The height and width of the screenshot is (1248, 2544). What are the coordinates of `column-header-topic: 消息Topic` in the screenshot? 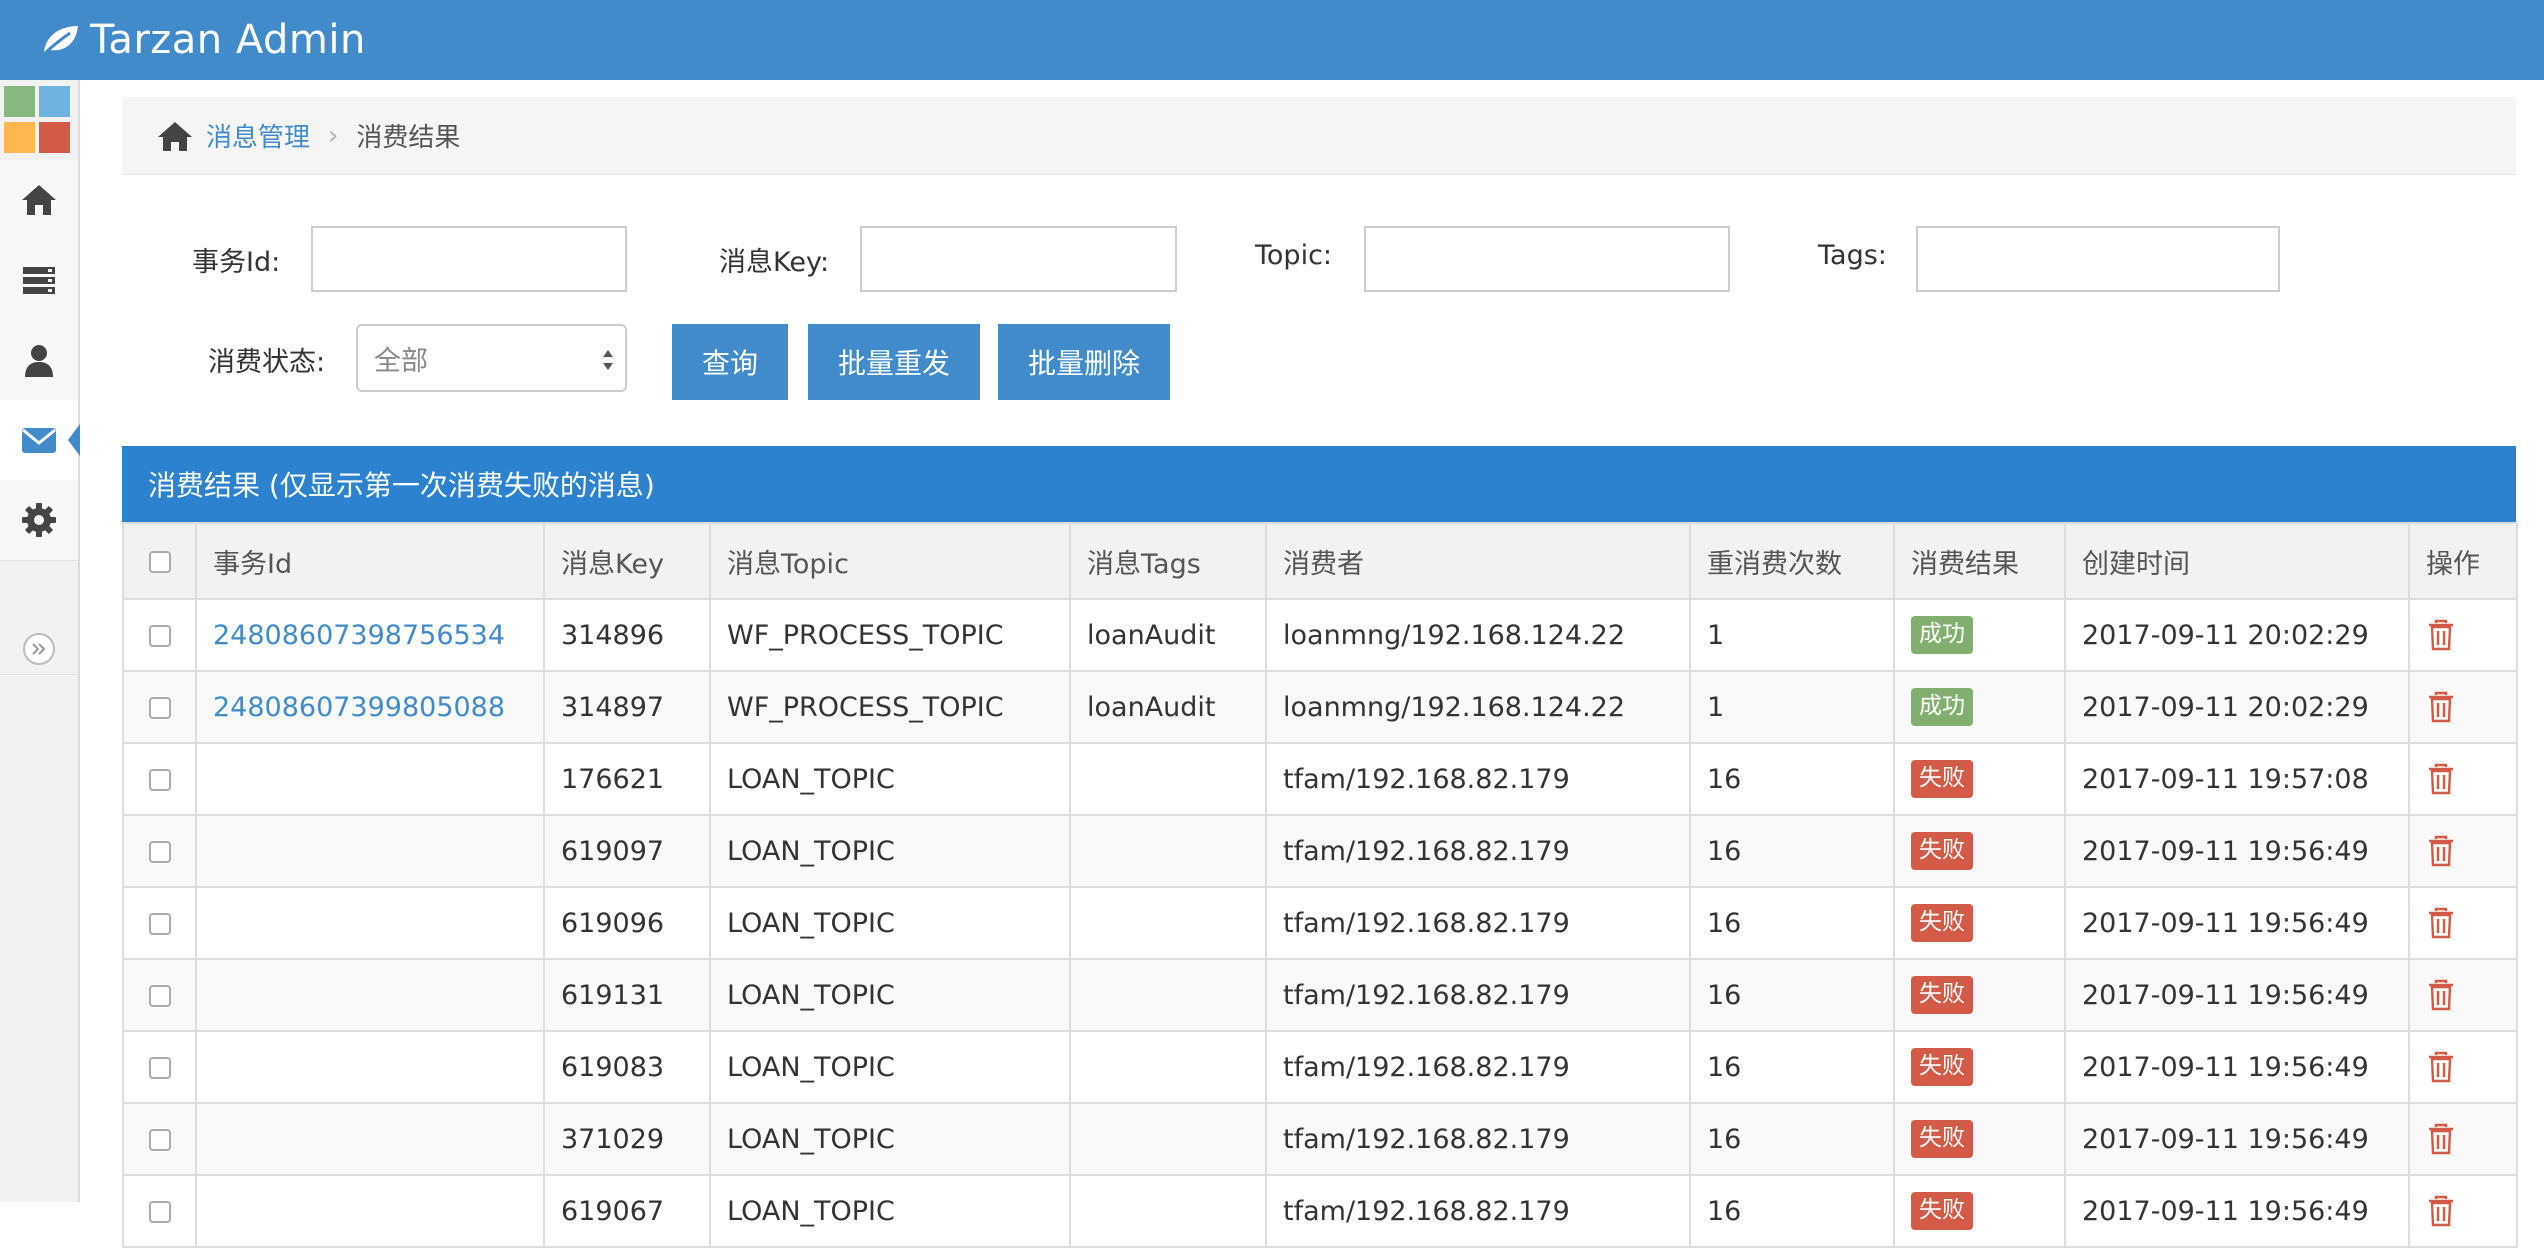 It's located at (890, 561).